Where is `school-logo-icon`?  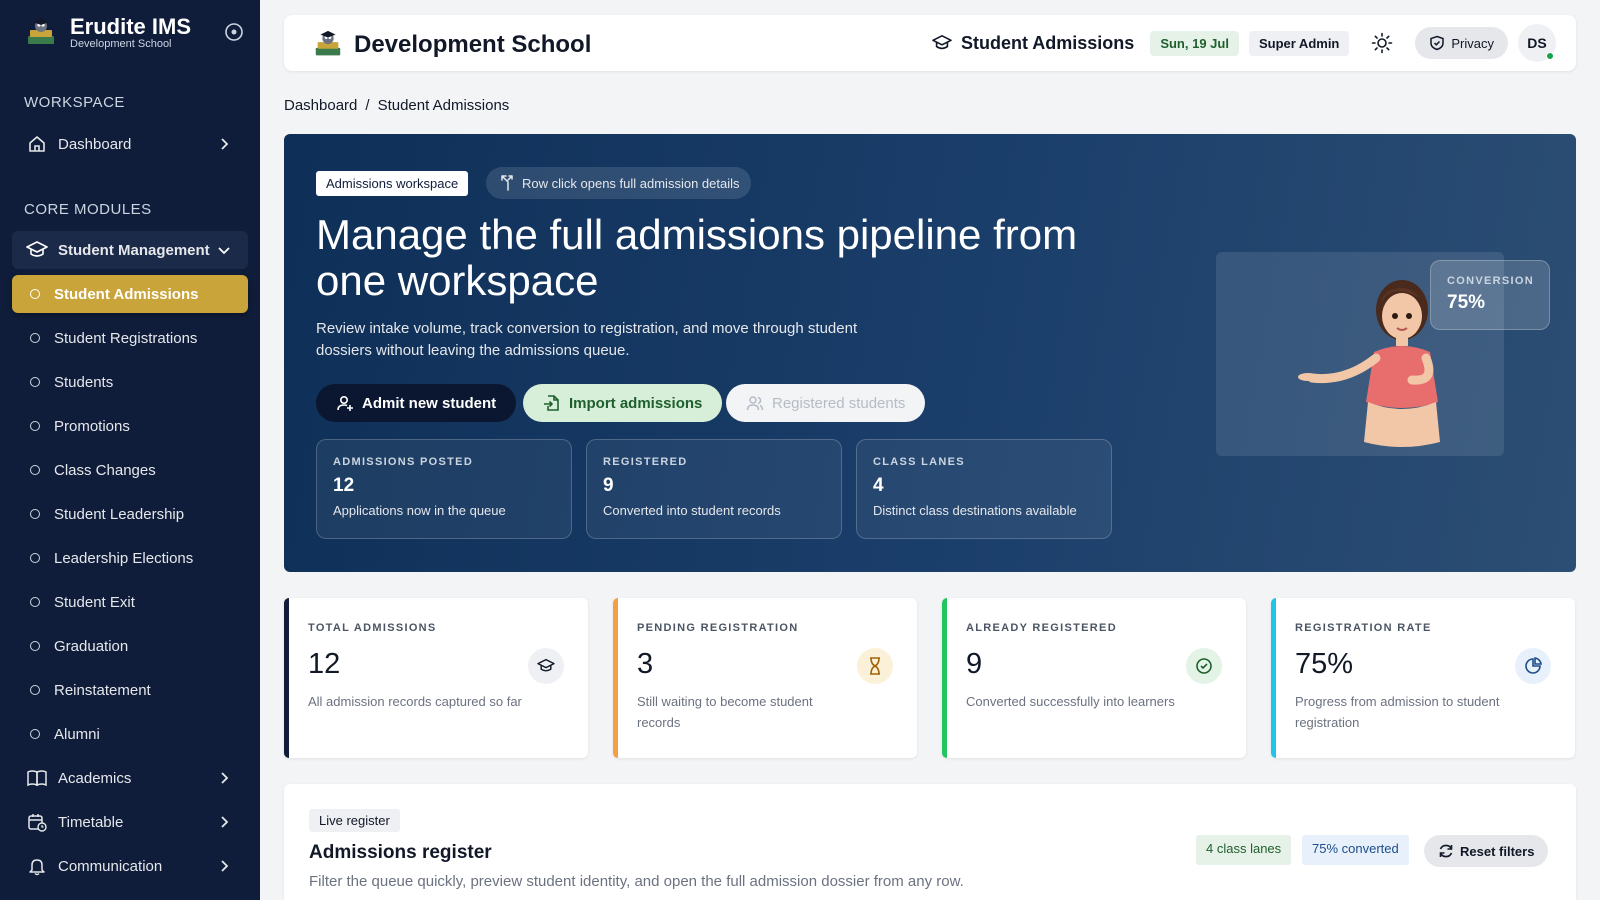 school-logo-icon is located at coordinates (41, 31).